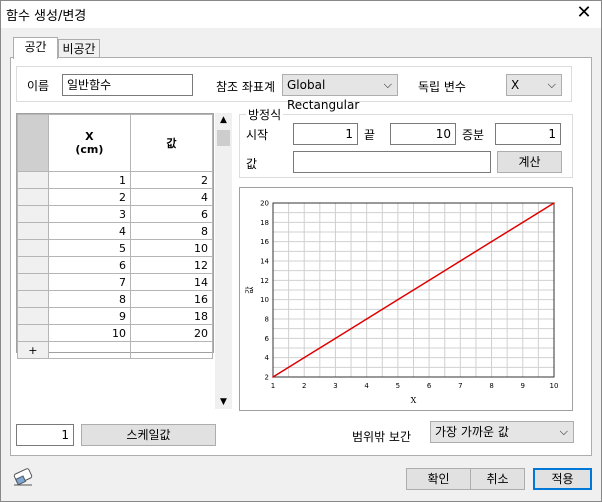 The width and height of the screenshot is (602, 502). Describe the element at coordinates (89, 265) in the screenshot. I see `cell-x: 6` at that location.